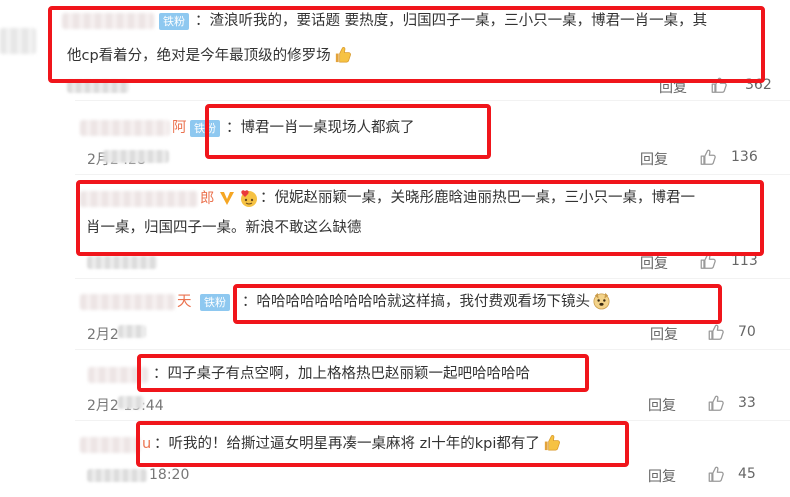  Describe the element at coordinates (601, 301) in the screenshot. I see `dog-face-emoji` at that location.